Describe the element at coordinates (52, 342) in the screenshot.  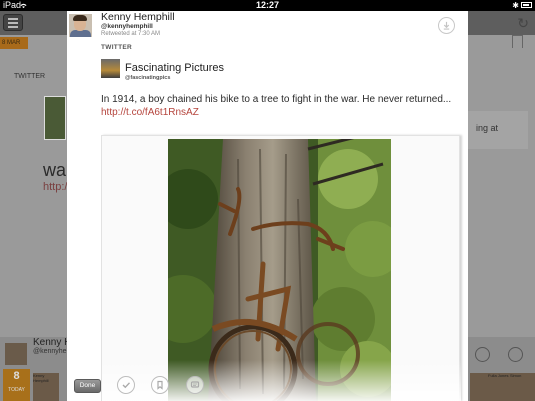
I see `background-author-name: Kenny H` at that location.